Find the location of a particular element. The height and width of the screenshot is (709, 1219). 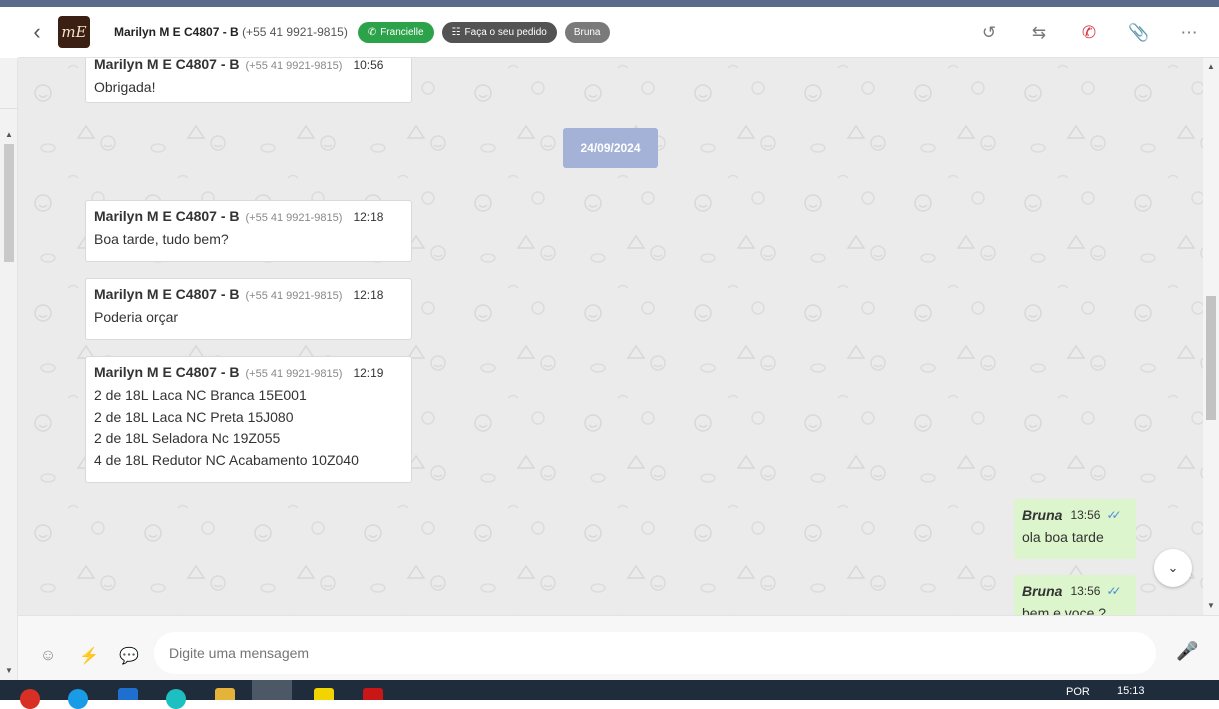

message-text: Obrigada! is located at coordinates (125, 87).